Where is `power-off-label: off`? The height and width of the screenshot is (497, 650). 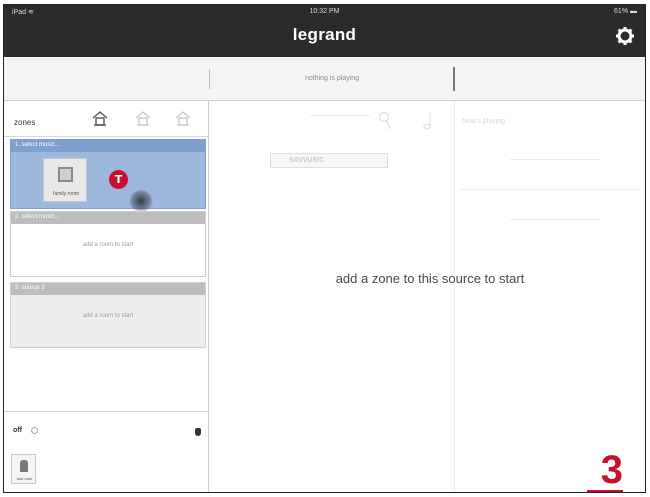
power-off-label: off is located at coordinates (17, 430).